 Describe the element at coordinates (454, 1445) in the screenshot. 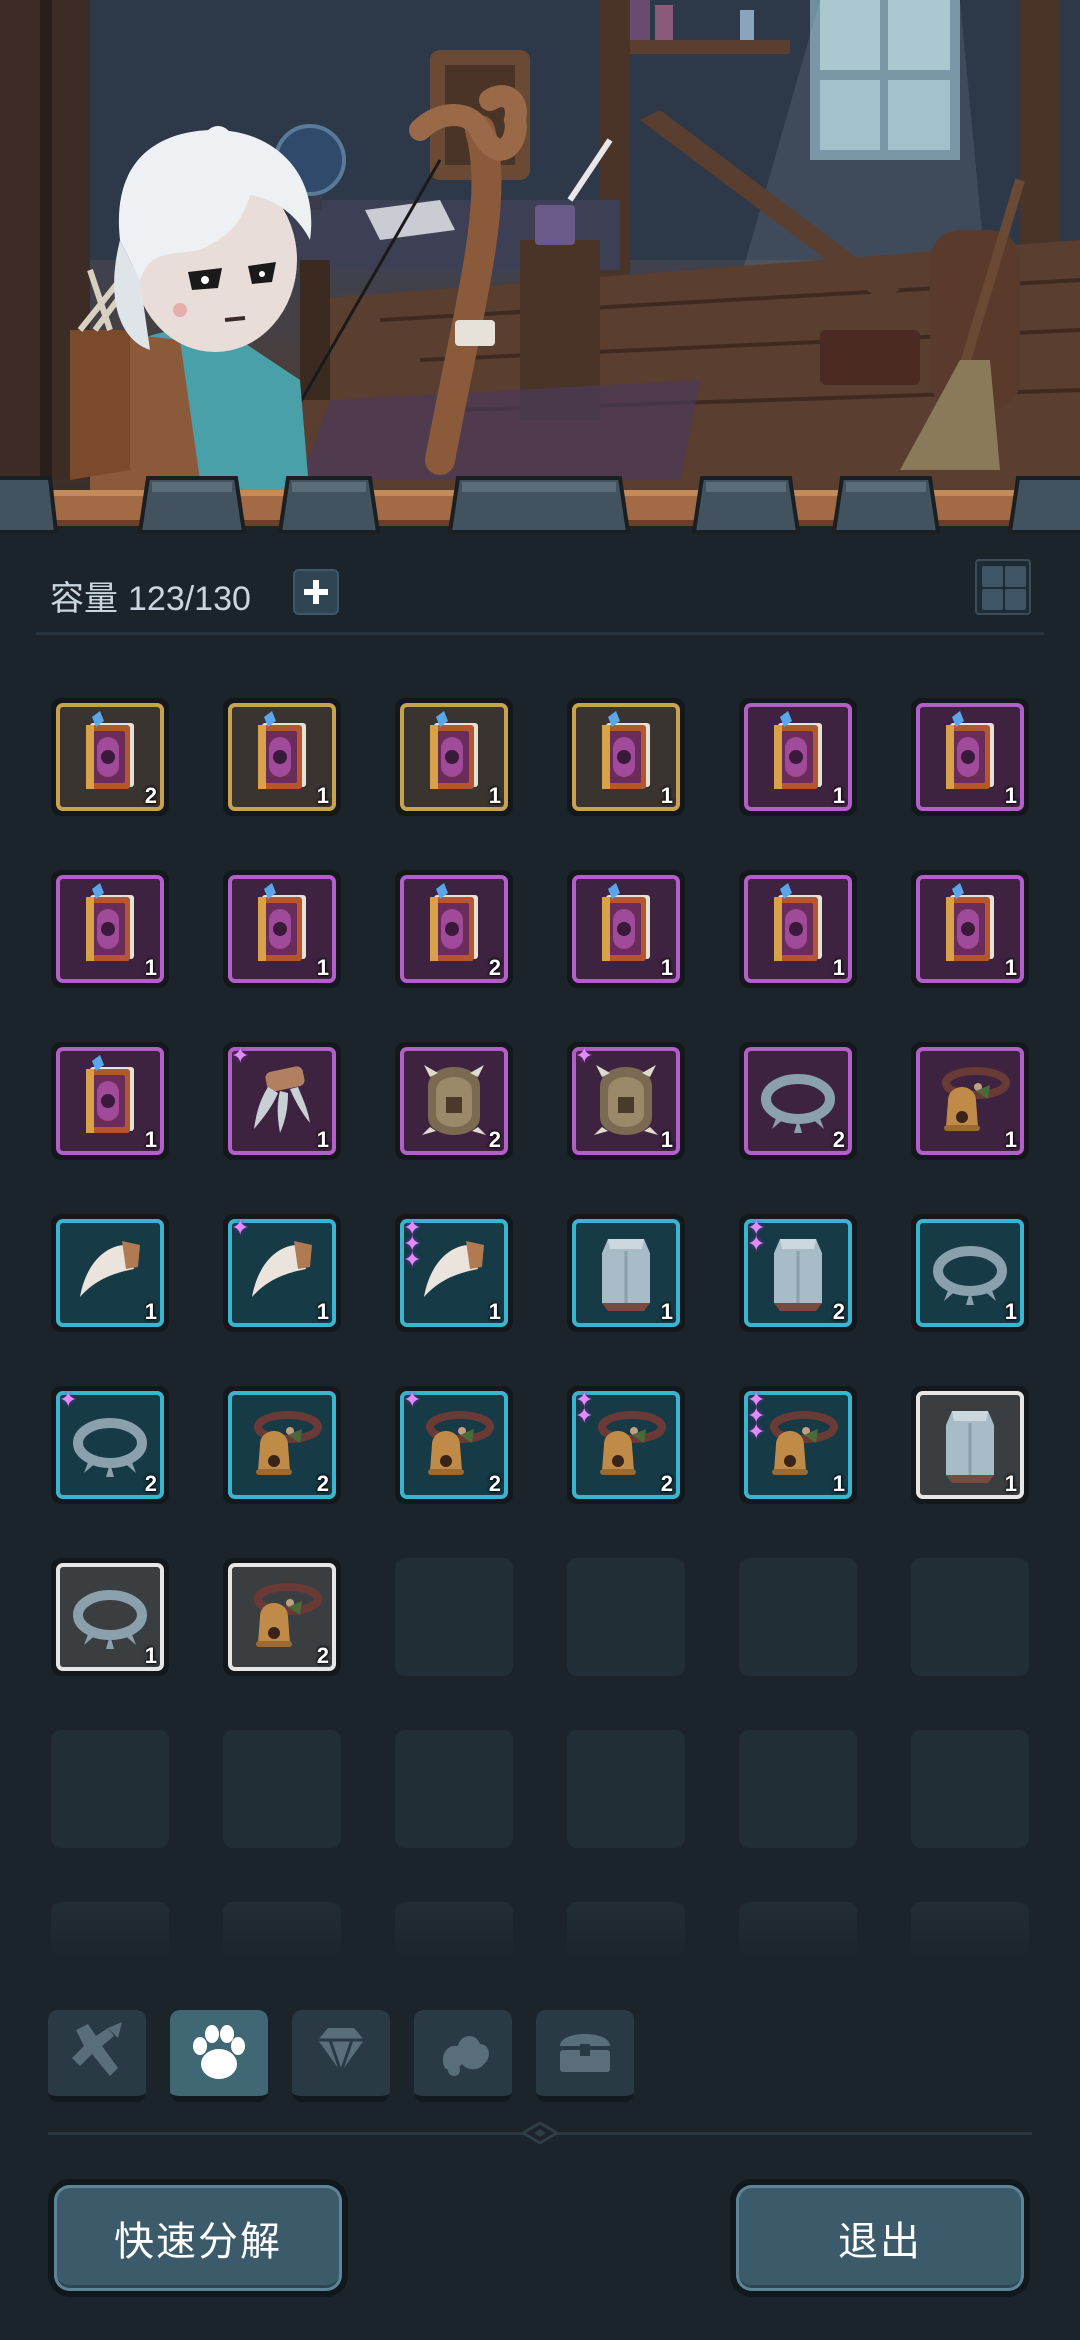

I see `inventory-item-bell: ✦ 2` at that location.